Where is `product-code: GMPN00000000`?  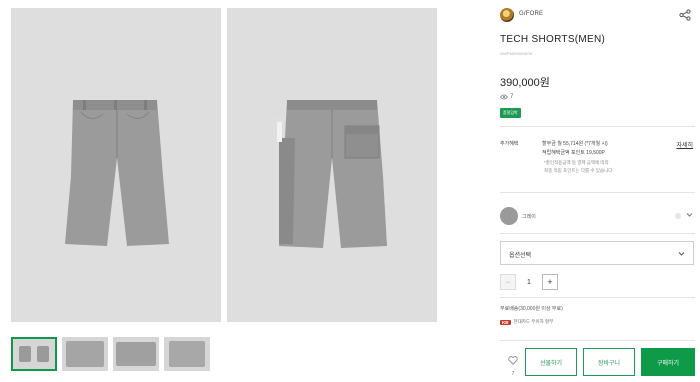
product-code: GMPN00000000 is located at coordinates (516, 53).